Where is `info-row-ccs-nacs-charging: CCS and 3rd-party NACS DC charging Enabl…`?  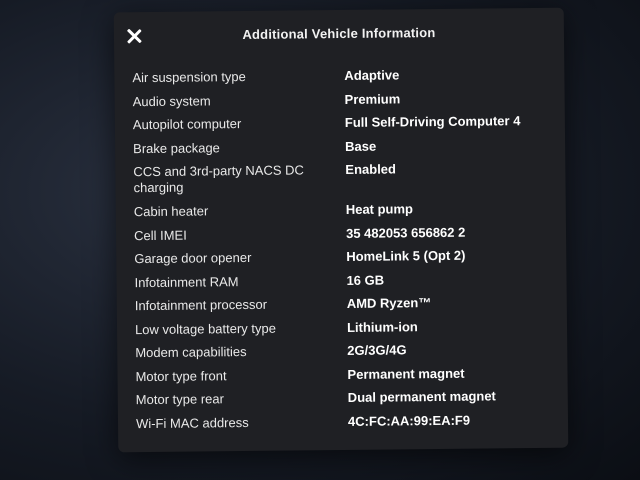 info-row-ccs-nacs-charging: CCS and 3rd-party NACS DC charging Enabl… is located at coordinates (343, 182).